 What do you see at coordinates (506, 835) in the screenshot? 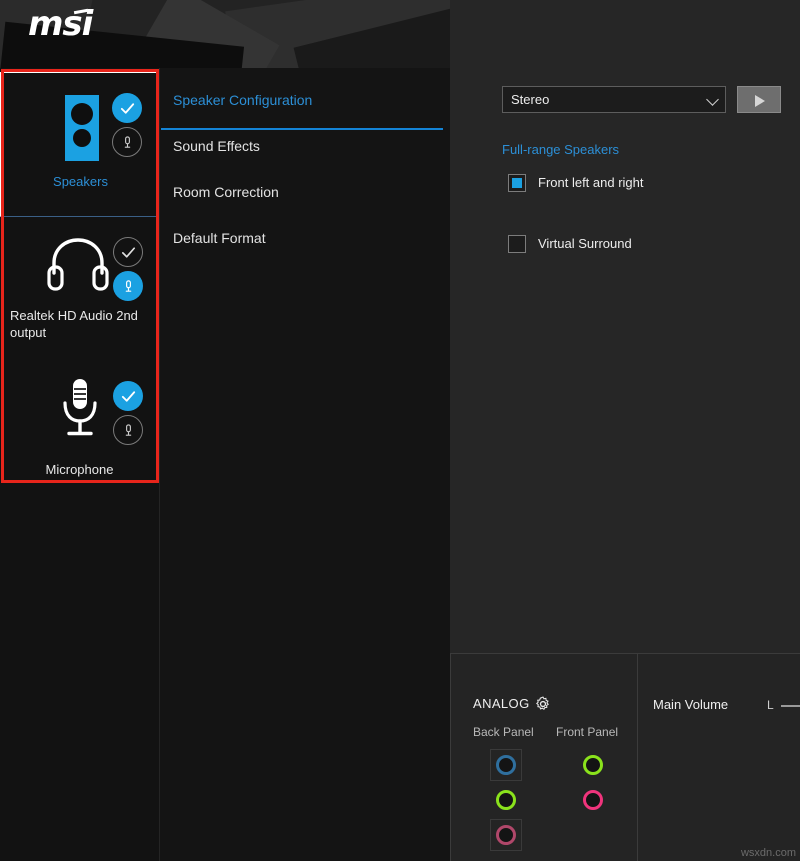
I see `jack-back-pink-mic-in` at bounding box center [506, 835].